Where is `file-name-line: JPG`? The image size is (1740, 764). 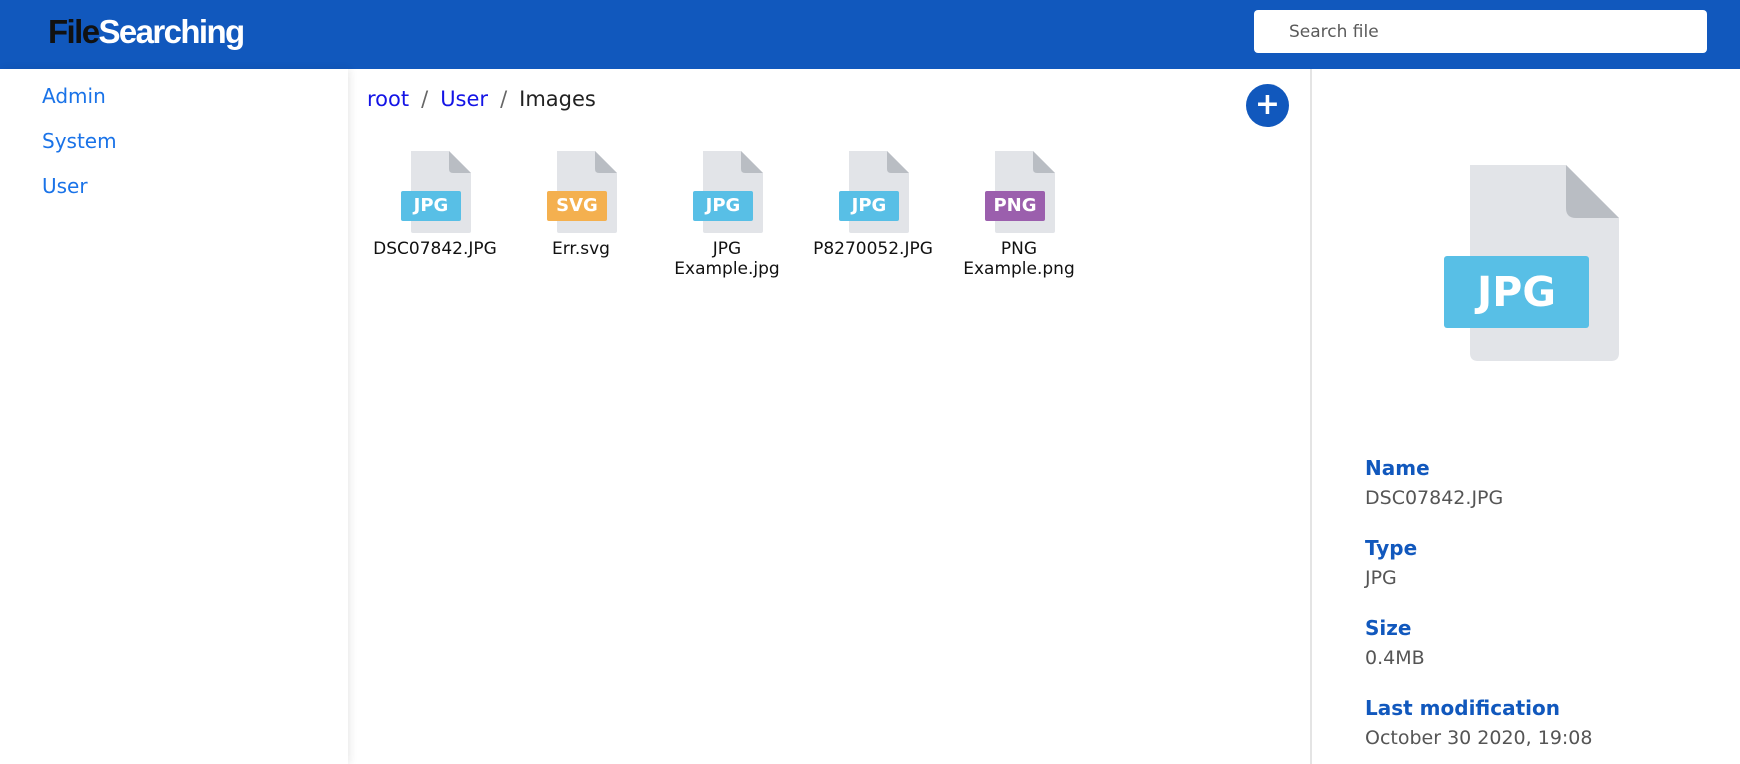
file-name-line: JPG is located at coordinates (727, 249).